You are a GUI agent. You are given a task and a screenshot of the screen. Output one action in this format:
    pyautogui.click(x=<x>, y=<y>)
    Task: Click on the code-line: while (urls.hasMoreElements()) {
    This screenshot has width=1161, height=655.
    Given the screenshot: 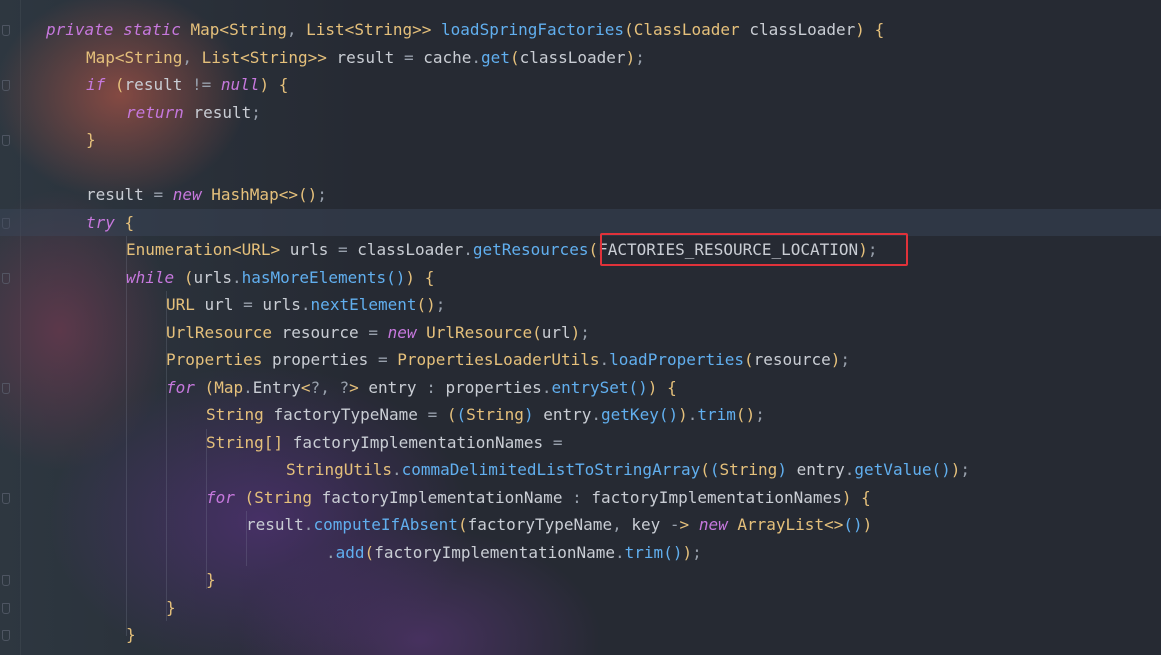 What is the action you would take?
    pyautogui.click(x=280, y=277)
    